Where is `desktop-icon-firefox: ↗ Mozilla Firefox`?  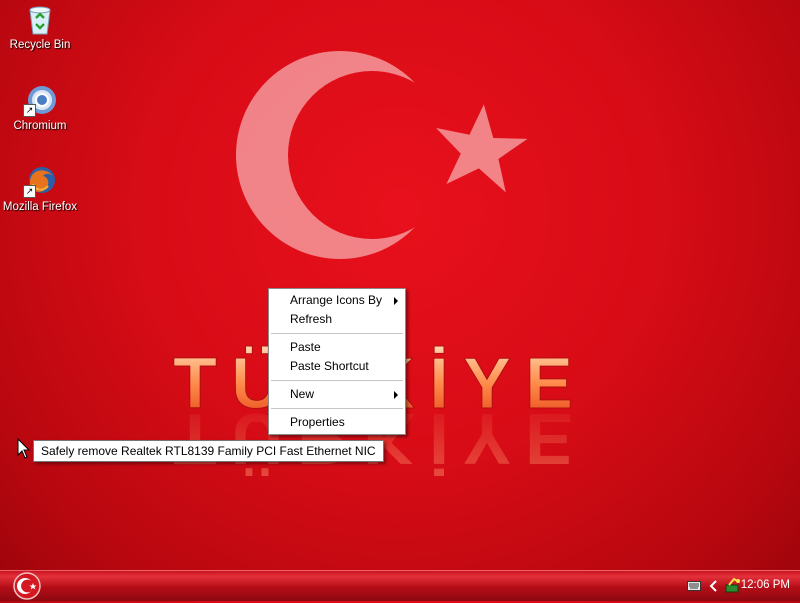 desktop-icon-firefox: ↗ Mozilla Firefox is located at coordinates (40, 188).